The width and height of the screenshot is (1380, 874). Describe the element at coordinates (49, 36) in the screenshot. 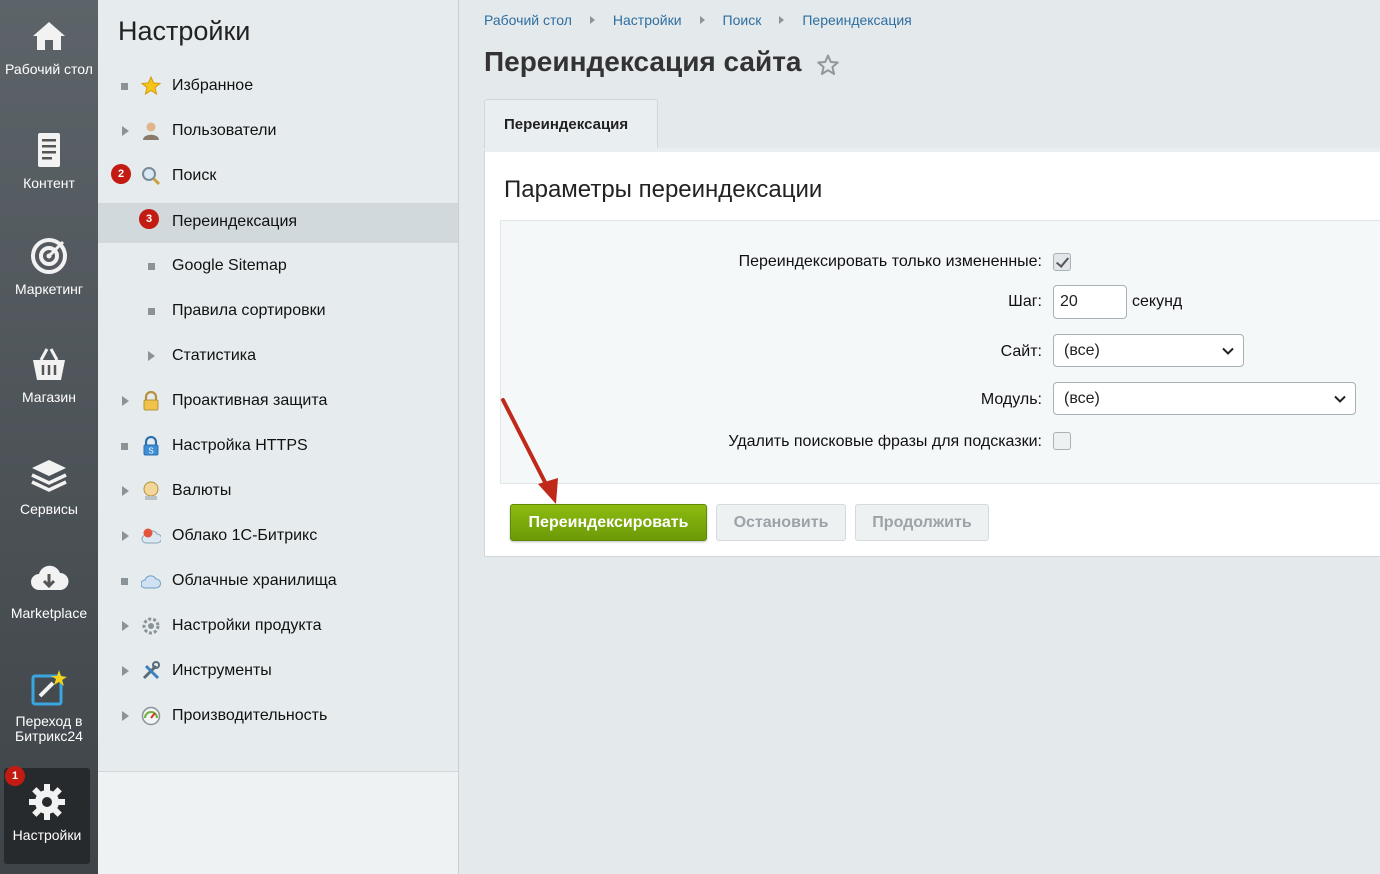

I see `home-icon` at that location.